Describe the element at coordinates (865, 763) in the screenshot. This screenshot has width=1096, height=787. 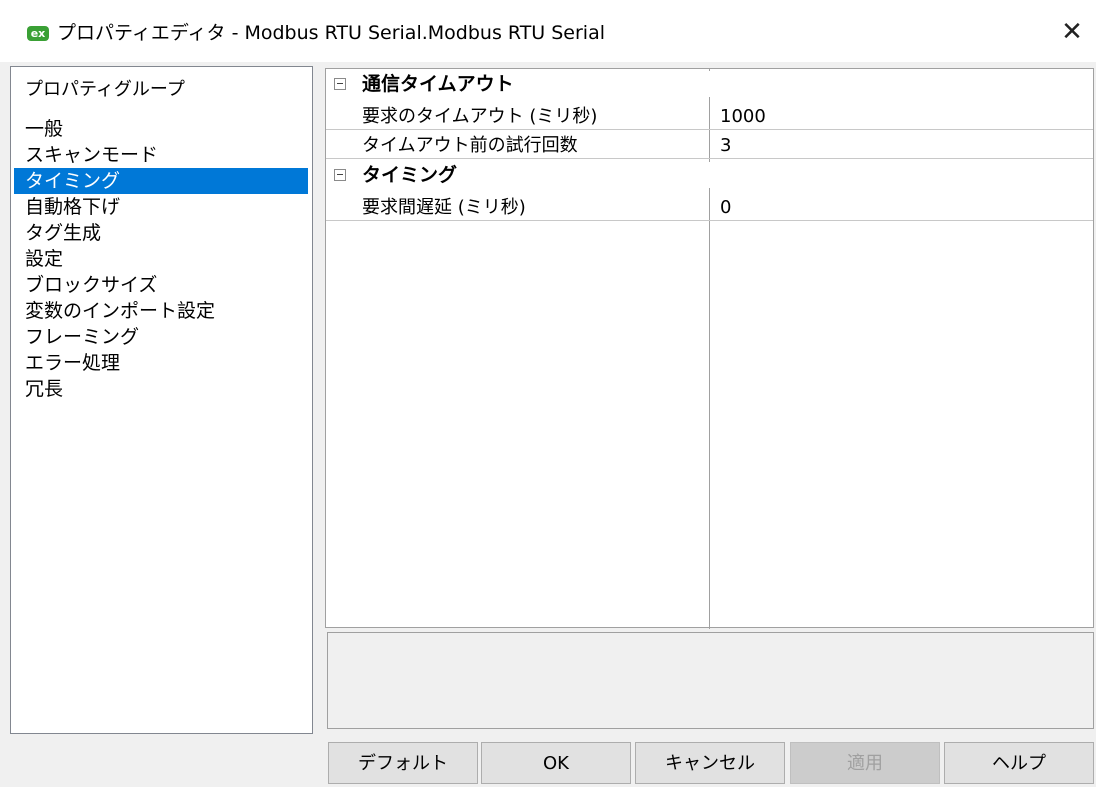
I see `apply-button: 適用` at that location.